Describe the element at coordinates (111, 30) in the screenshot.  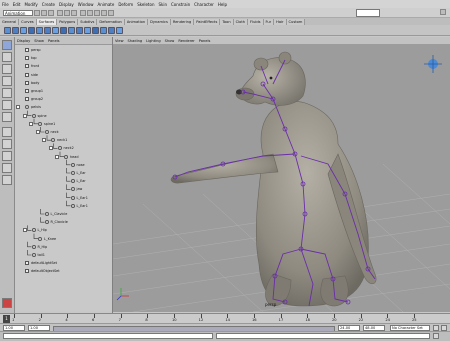
I see `revolve-shelf-icon` at that location.